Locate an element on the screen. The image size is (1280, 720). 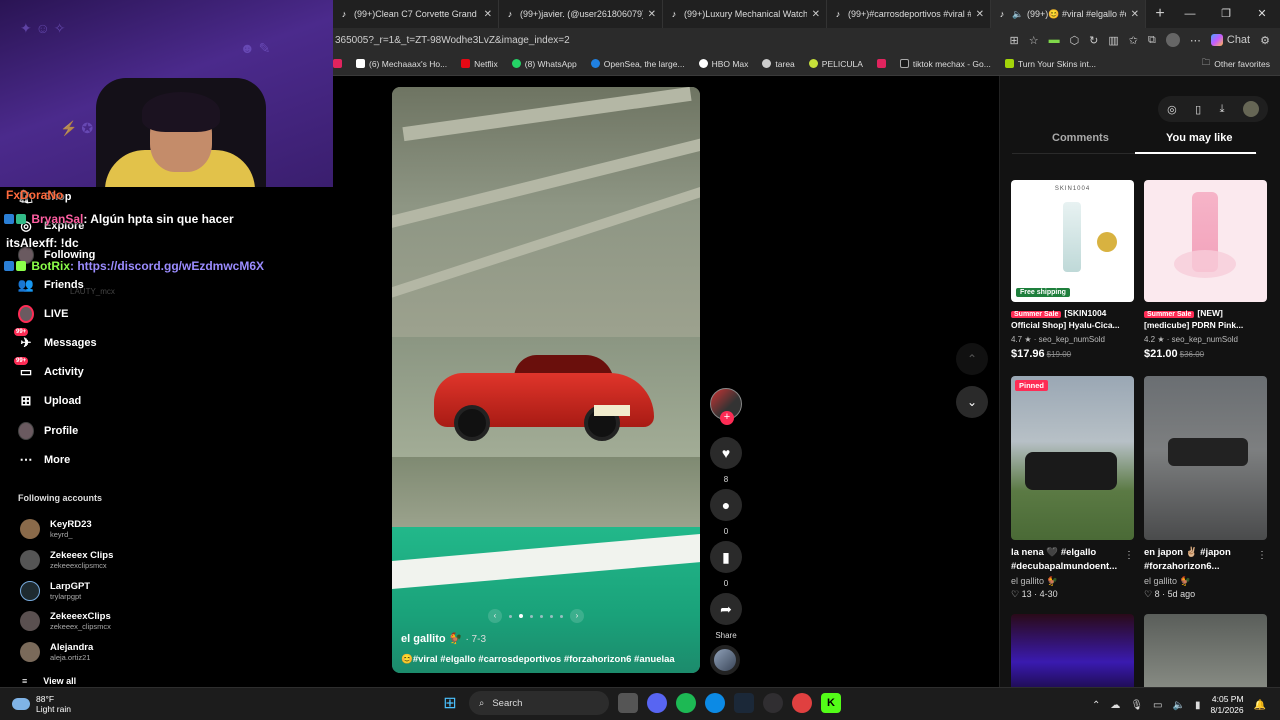
nav-more: ⋯ More is located at coordinates (44, 460).